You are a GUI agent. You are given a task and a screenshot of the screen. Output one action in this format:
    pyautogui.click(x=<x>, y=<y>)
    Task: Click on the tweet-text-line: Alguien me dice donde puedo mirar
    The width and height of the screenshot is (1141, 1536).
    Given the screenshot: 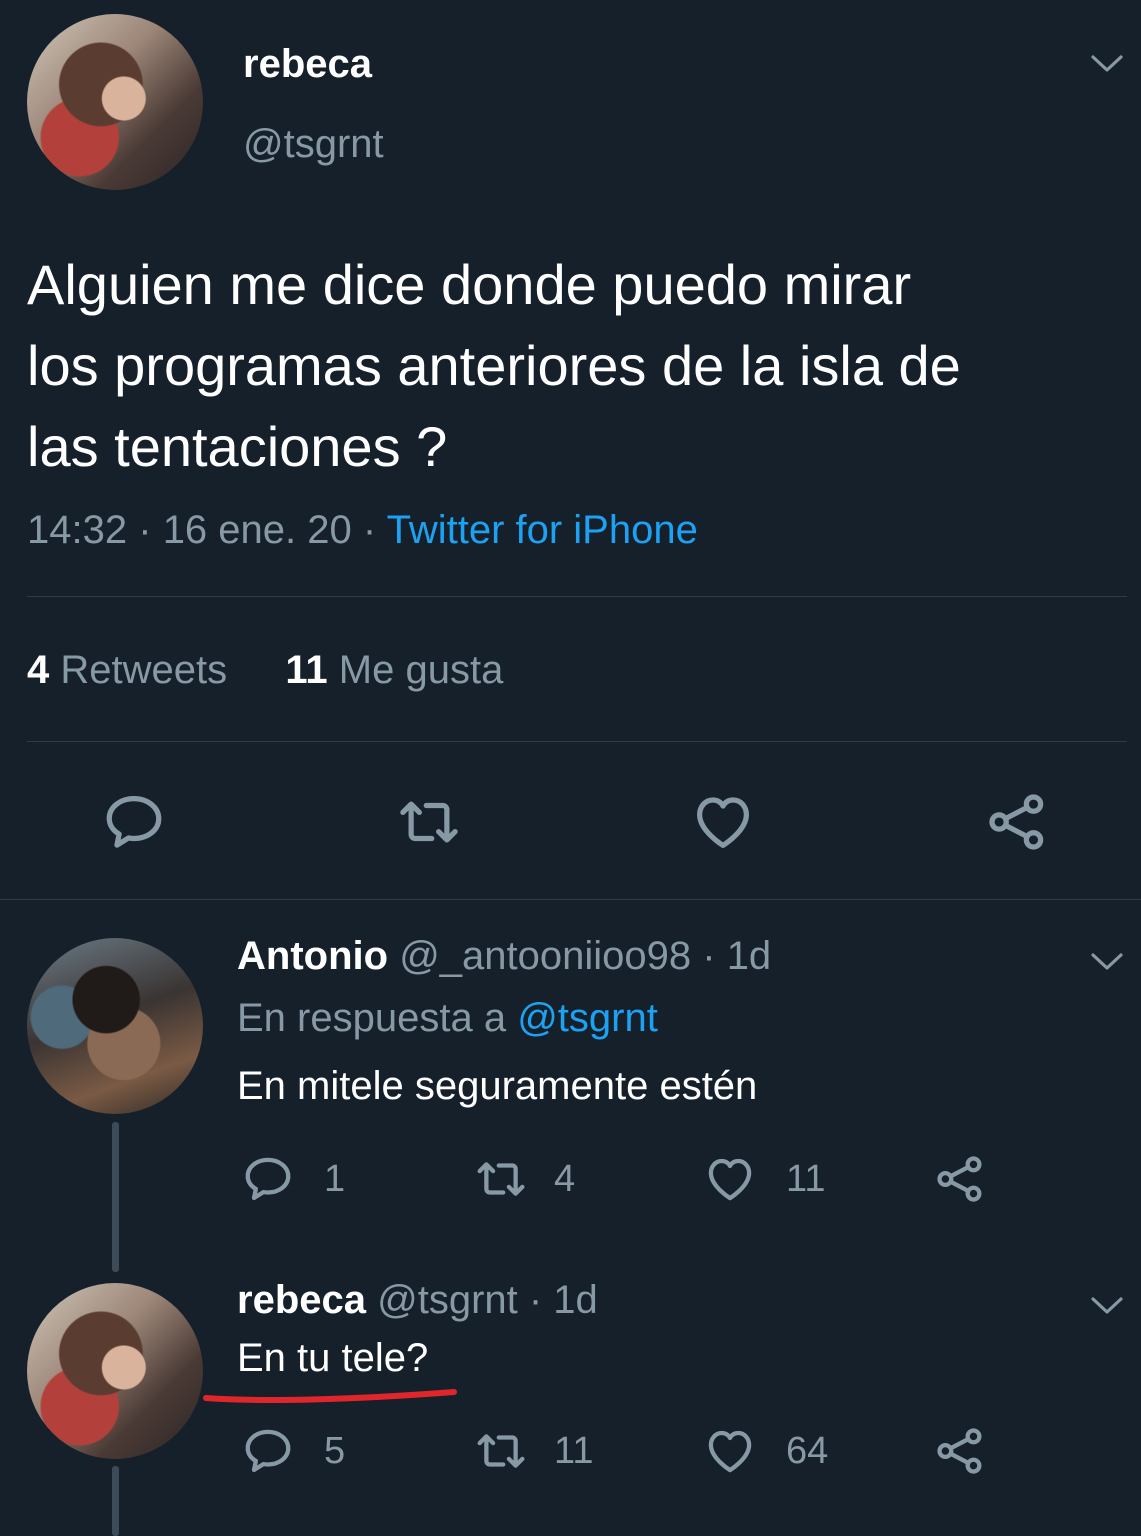 What is the action you would take?
    pyautogui.click(x=469, y=284)
    